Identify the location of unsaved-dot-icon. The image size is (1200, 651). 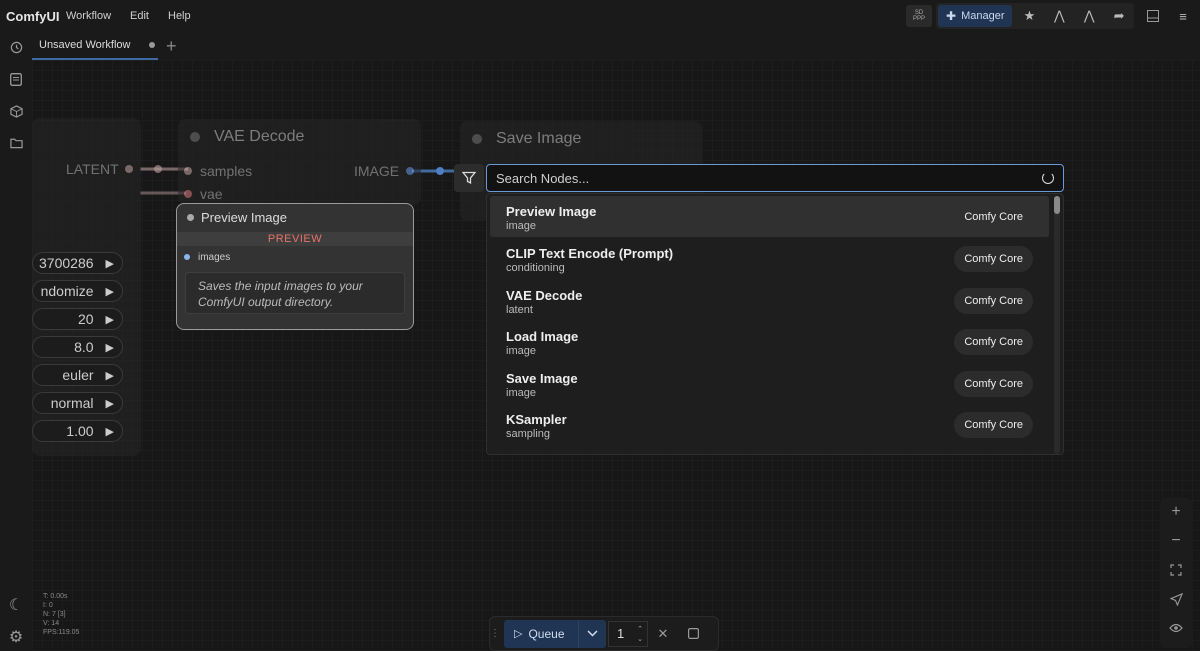
(151, 45).